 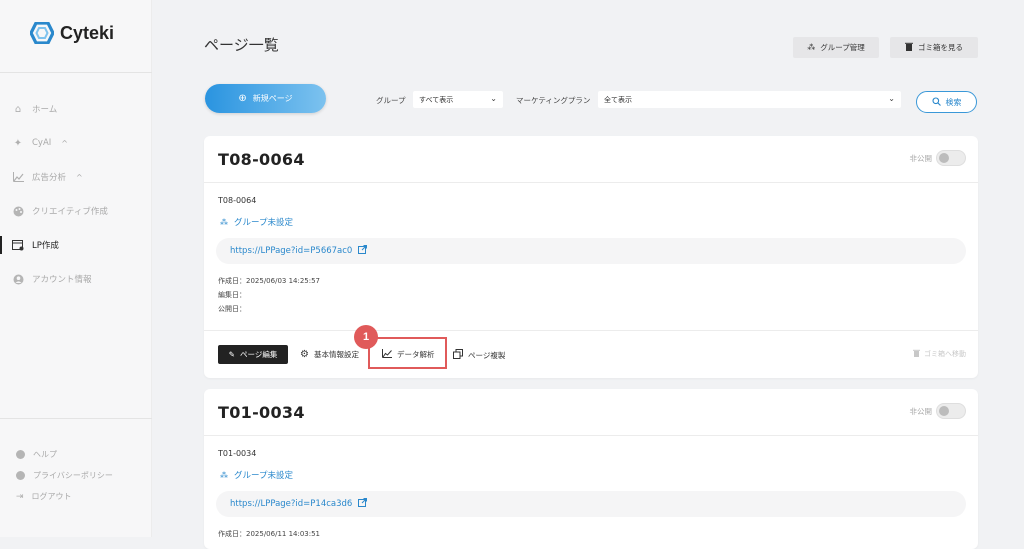 I want to click on group-select: すべて表示 ⌄, so click(x=458, y=99).